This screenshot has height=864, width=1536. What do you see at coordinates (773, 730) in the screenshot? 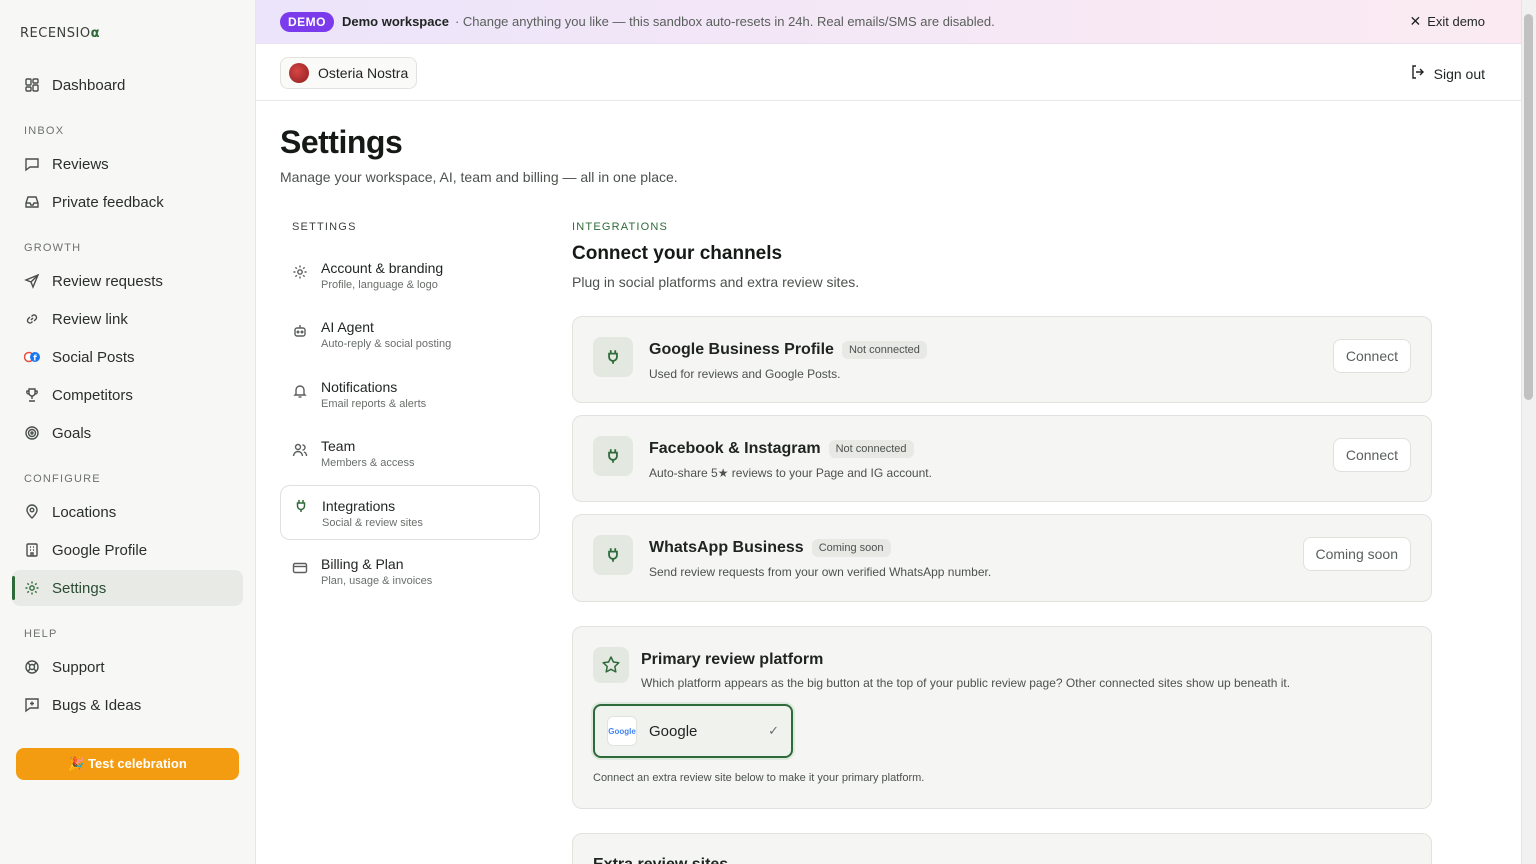
I see `check-icon: ✓` at bounding box center [773, 730].